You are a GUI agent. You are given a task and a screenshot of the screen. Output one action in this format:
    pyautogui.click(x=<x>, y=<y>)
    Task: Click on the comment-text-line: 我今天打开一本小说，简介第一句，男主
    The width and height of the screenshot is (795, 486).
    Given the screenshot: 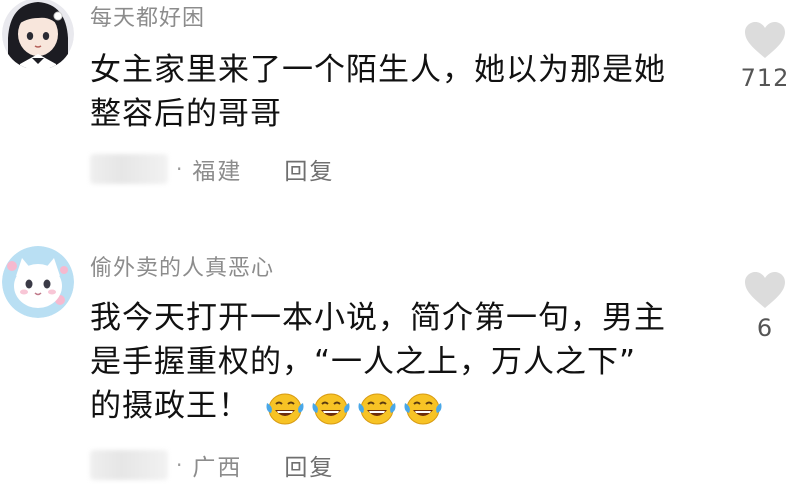 What is the action you would take?
    pyautogui.click(x=378, y=318)
    